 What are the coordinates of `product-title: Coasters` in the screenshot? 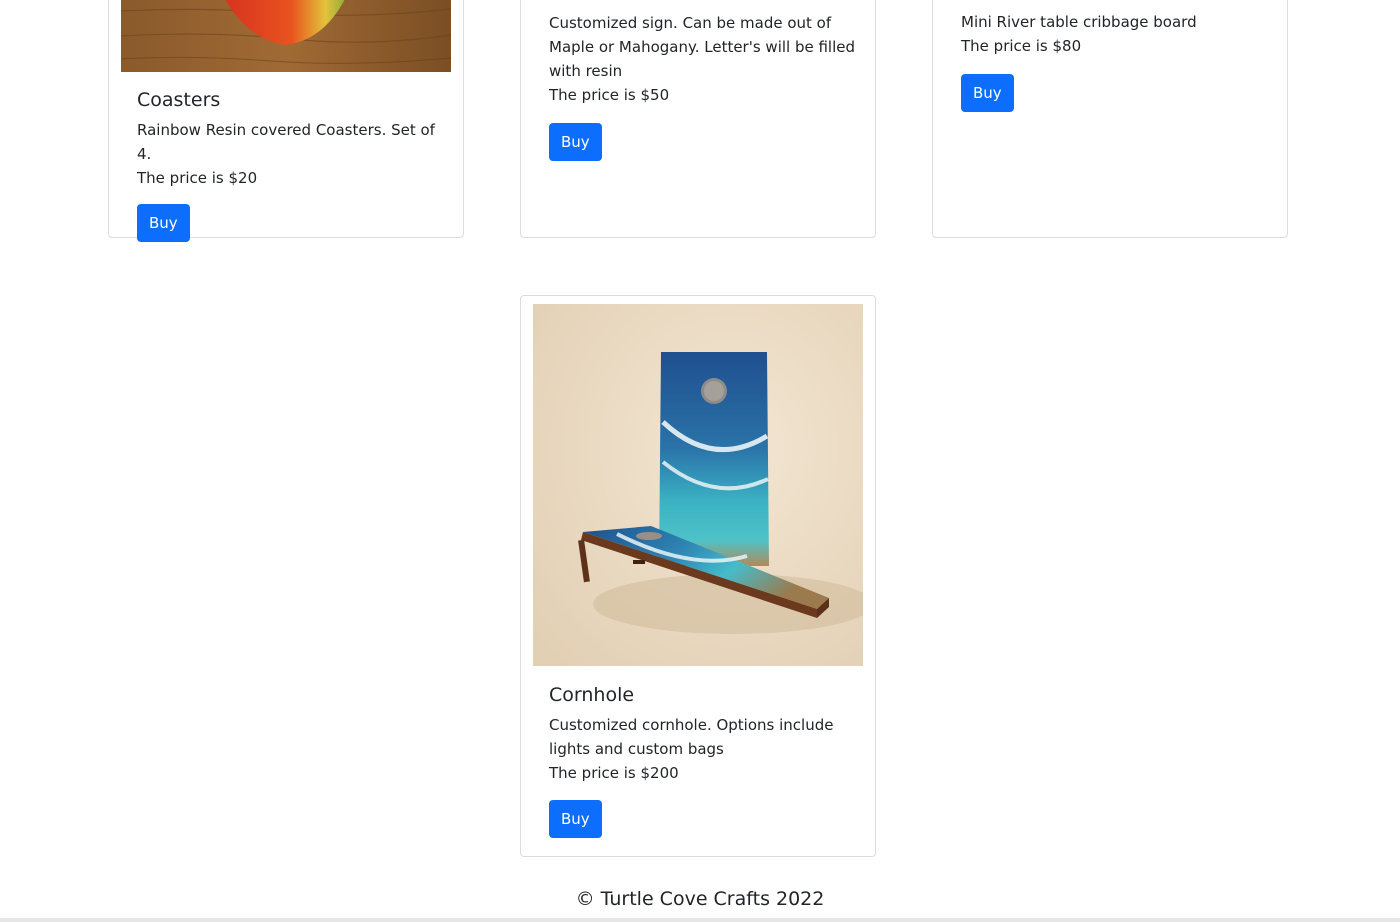 It's located at (179, 100).